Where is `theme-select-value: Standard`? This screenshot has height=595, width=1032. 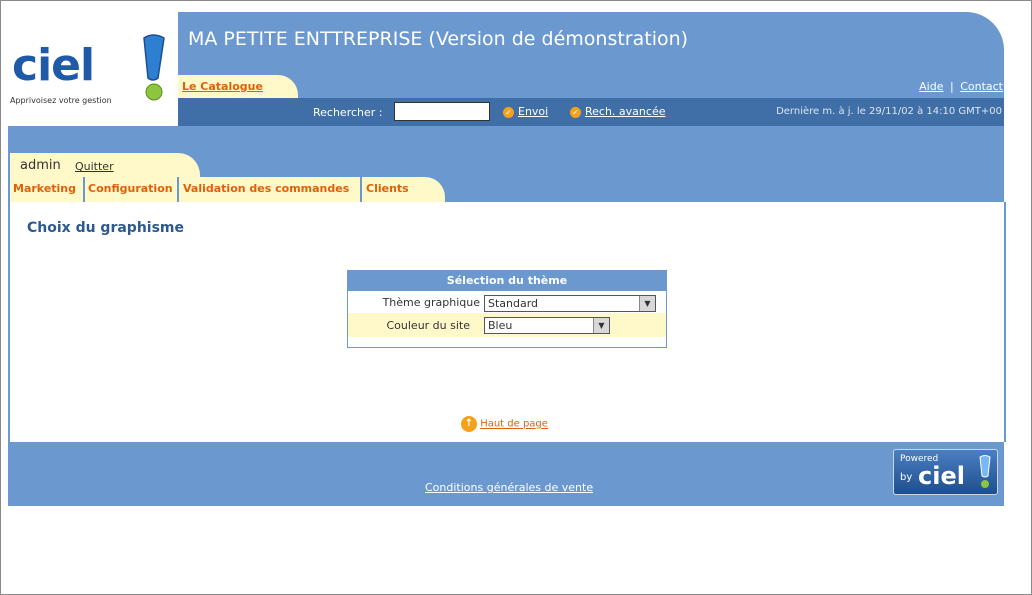
theme-select-value: Standard is located at coordinates (513, 303).